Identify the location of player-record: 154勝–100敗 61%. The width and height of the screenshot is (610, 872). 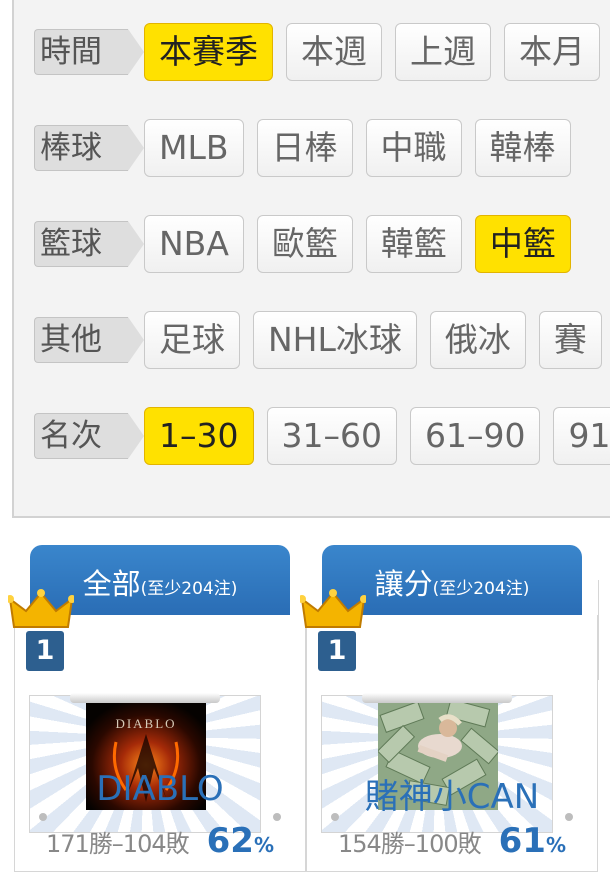
(452, 843).